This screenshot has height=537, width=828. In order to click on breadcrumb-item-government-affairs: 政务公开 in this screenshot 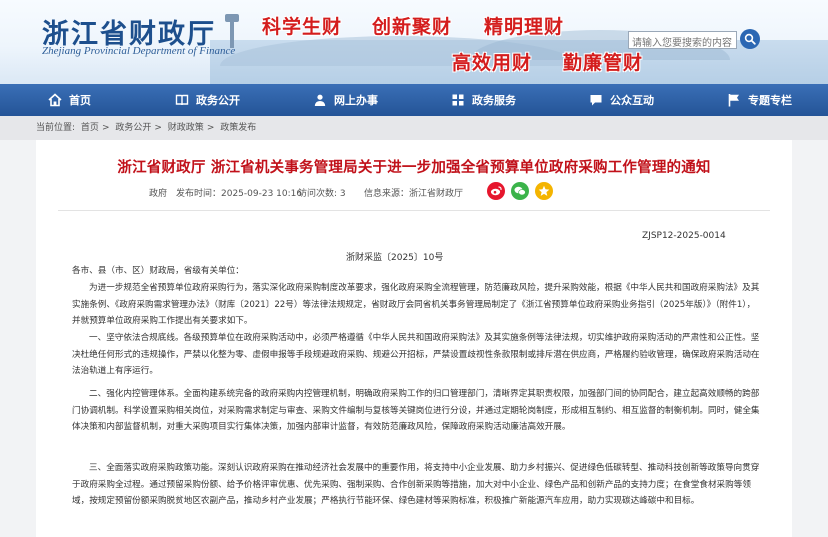, I will do `click(133, 128)`.